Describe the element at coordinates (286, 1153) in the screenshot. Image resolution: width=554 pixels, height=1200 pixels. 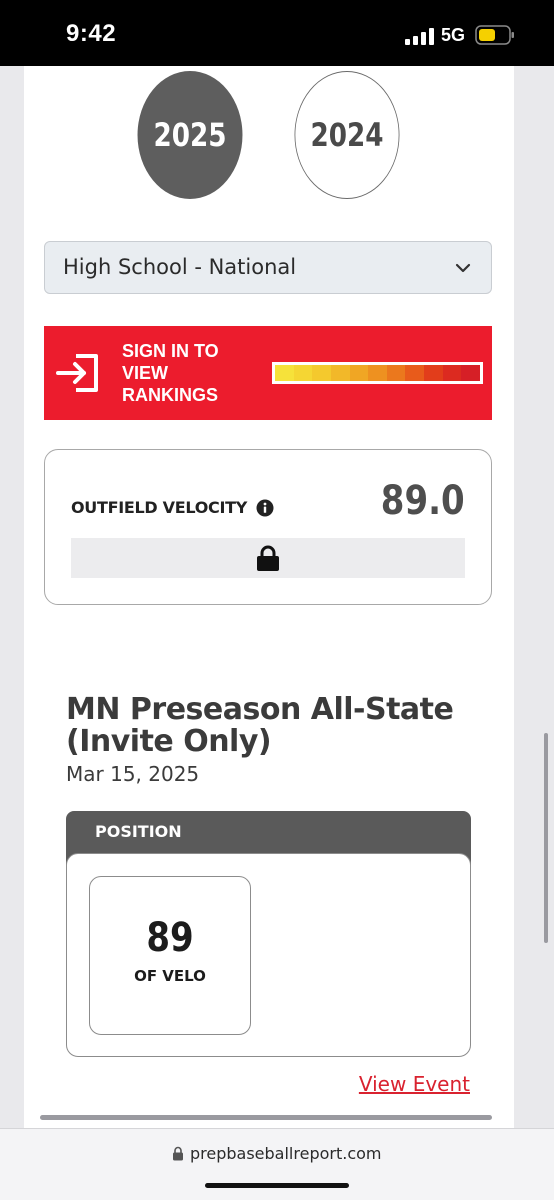
I see `url-text: prepbaseballreport.com` at that location.